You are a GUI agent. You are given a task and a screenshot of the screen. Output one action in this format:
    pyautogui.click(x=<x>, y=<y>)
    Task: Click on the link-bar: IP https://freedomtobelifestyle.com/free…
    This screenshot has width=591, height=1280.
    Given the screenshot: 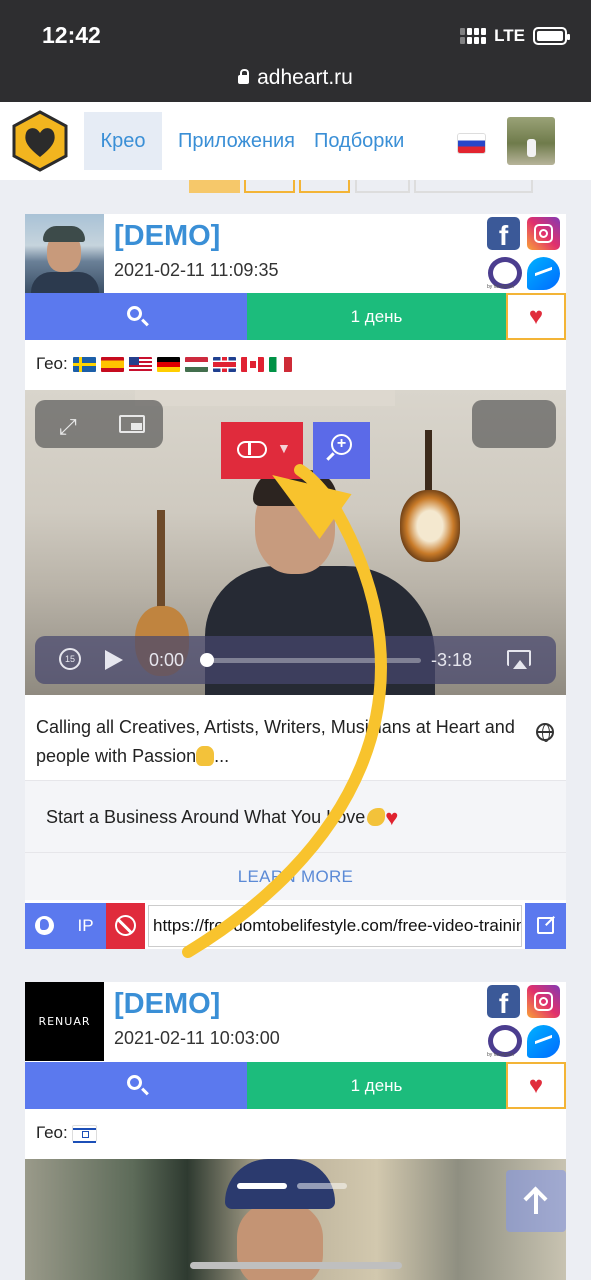 What is the action you would take?
    pyautogui.click(x=295, y=926)
    